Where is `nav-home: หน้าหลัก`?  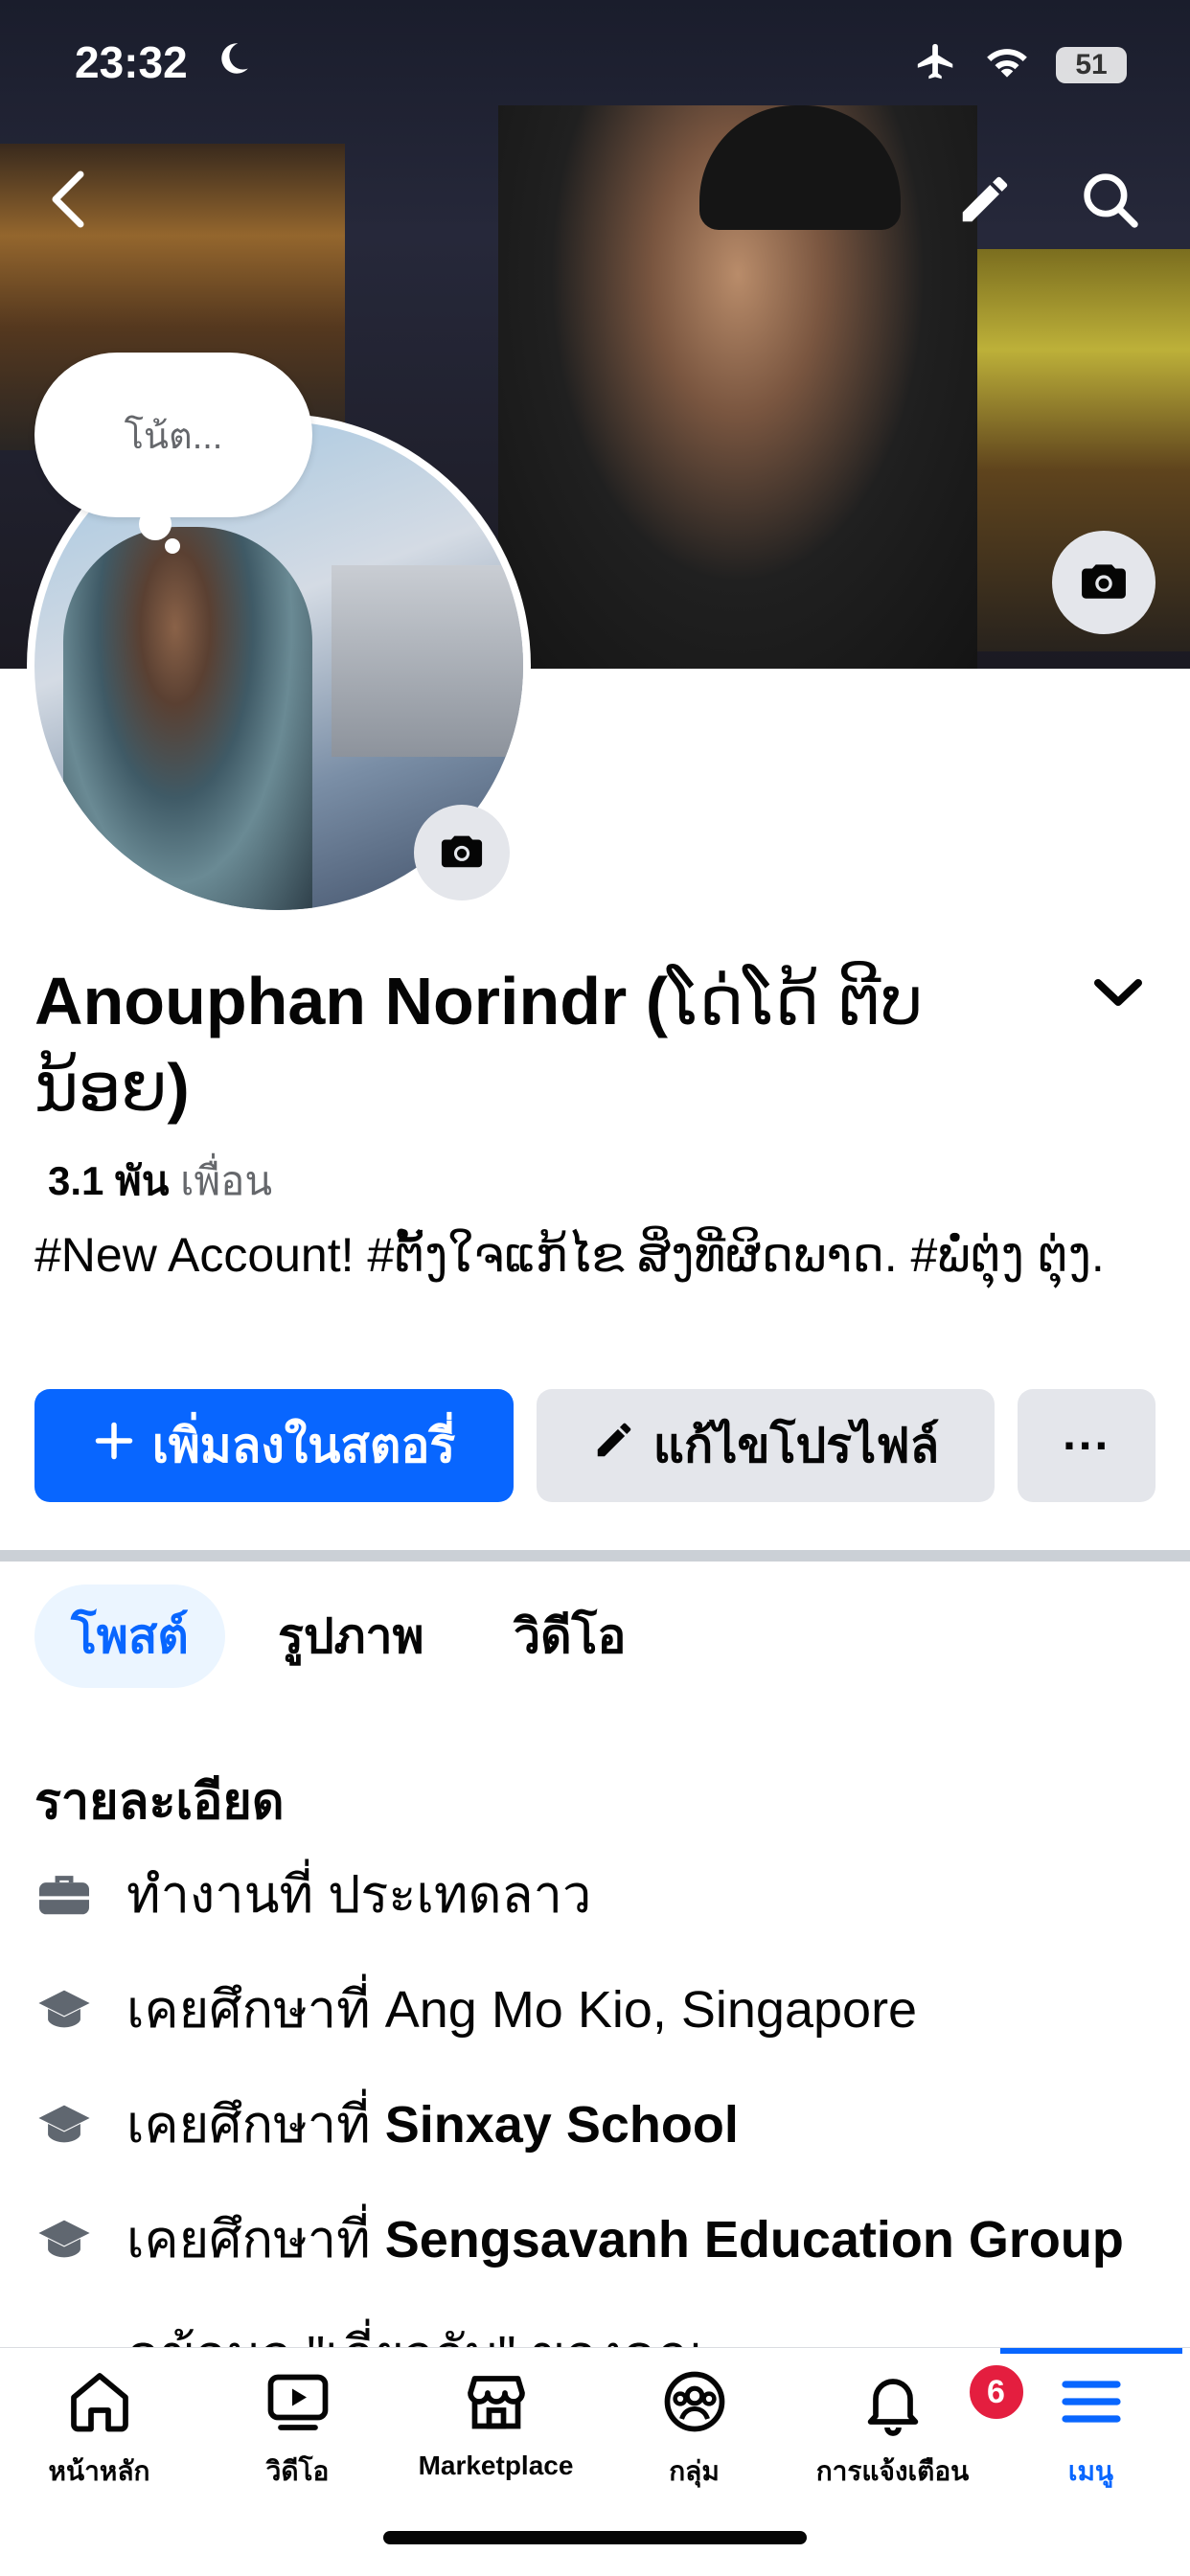 nav-home: หน้าหลัก is located at coordinates (99, 2430).